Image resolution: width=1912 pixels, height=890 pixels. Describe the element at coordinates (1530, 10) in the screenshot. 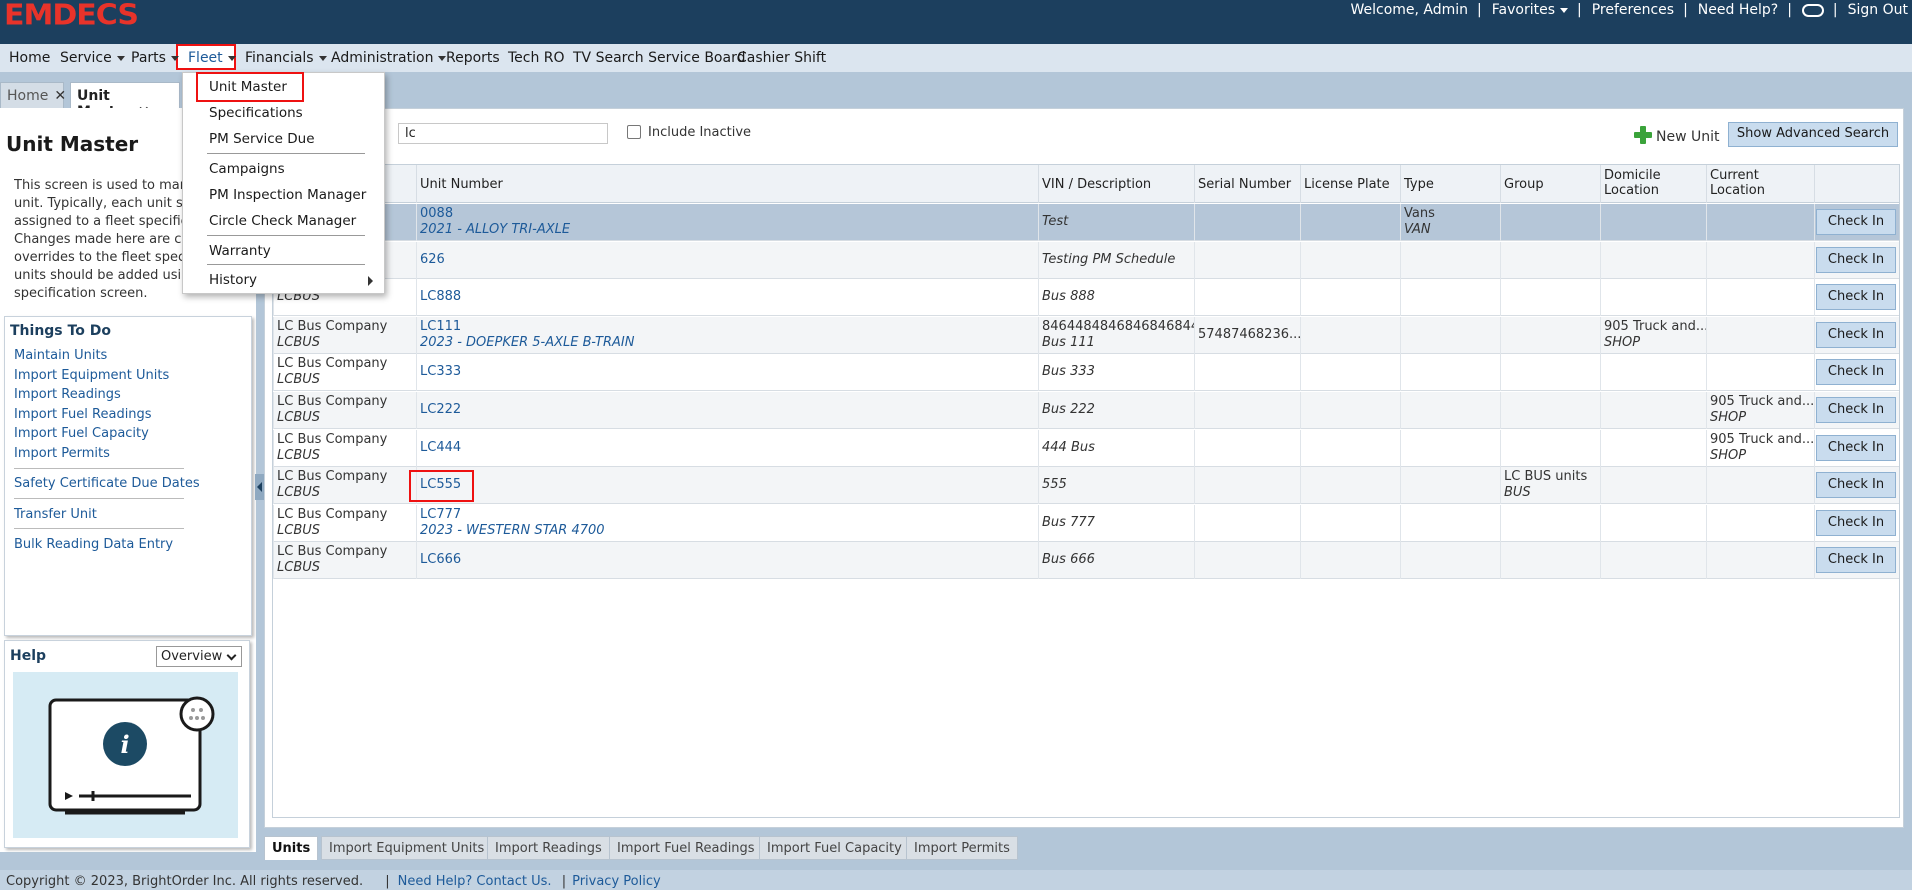

I see `favorites-menu: Favorites` at that location.